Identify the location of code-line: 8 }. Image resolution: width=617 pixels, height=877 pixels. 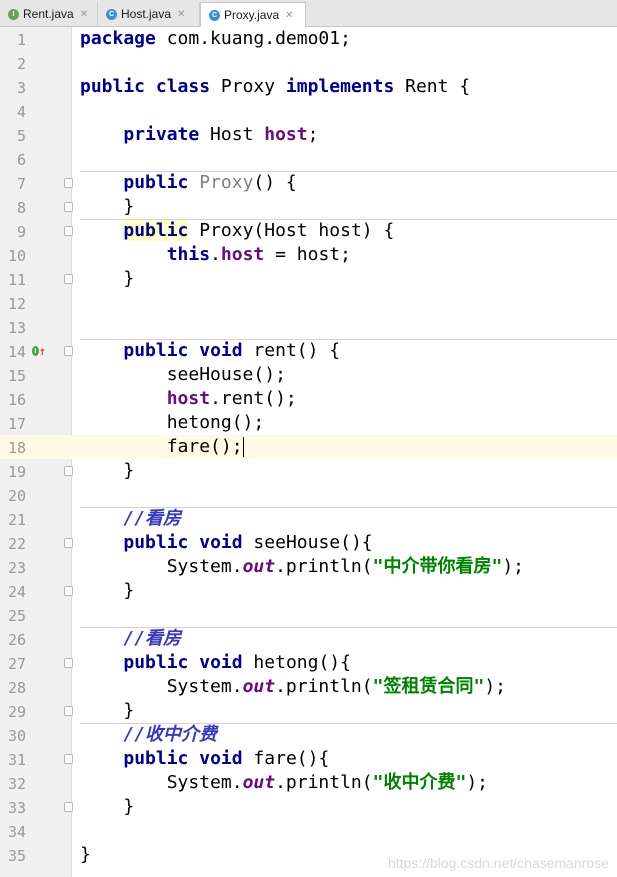
(308, 207).